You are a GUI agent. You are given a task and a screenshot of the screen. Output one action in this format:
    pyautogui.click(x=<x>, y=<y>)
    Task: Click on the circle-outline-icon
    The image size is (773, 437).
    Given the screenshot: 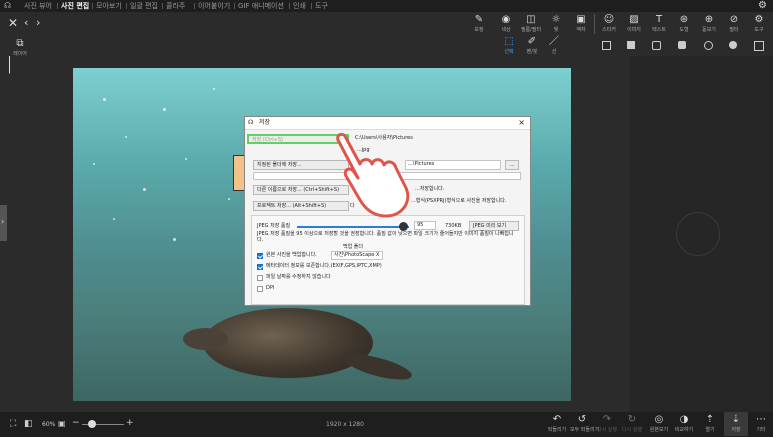 What is the action you would take?
    pyautogui.click(x=708, y=45)
    